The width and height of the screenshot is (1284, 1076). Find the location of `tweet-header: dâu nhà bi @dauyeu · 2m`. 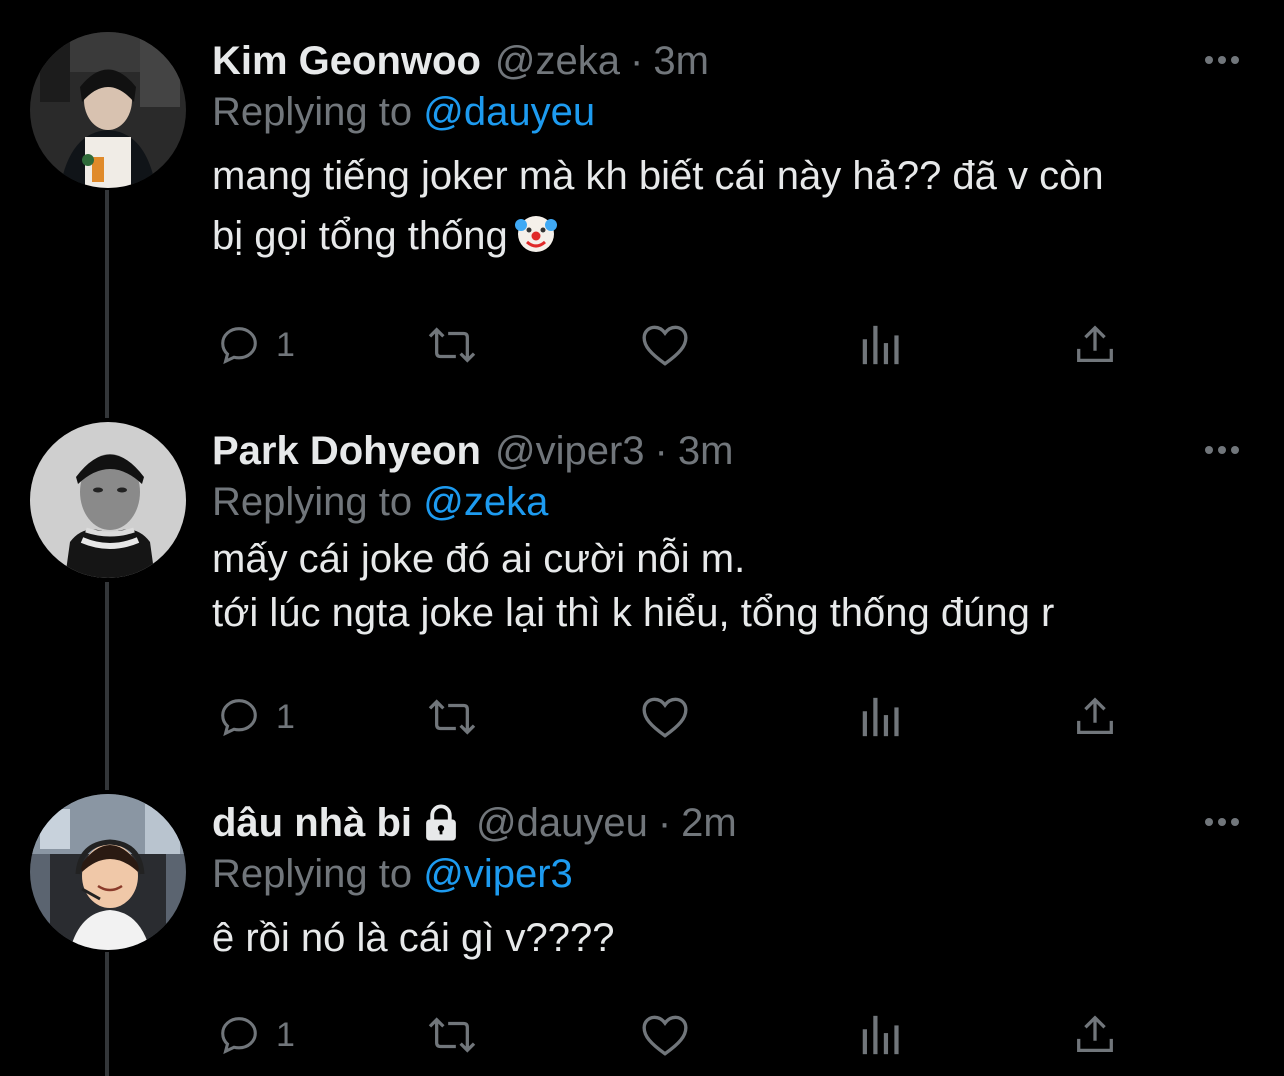

tweet-header: dâu nhà bi @dauyeu · 2m is located at coordinates (728, 823).